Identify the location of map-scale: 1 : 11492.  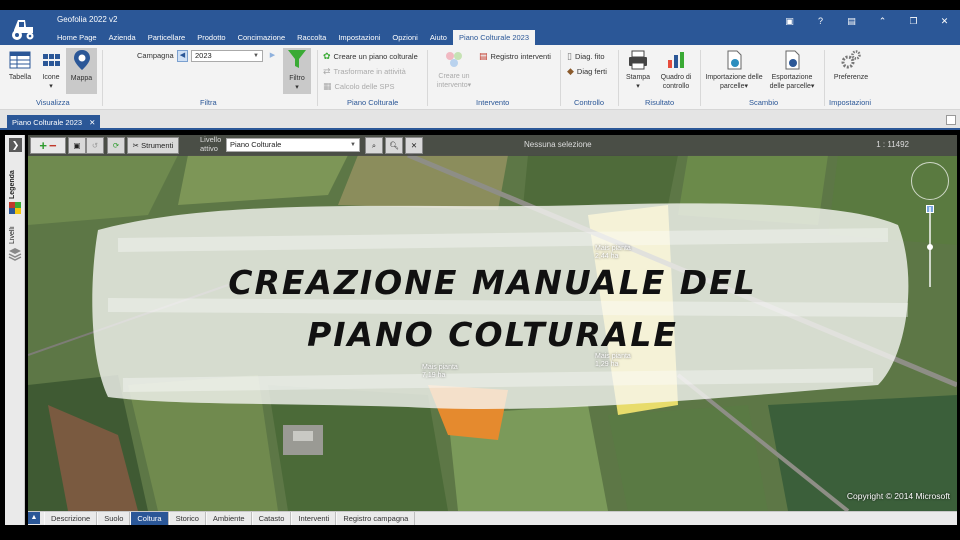
(892, 144).